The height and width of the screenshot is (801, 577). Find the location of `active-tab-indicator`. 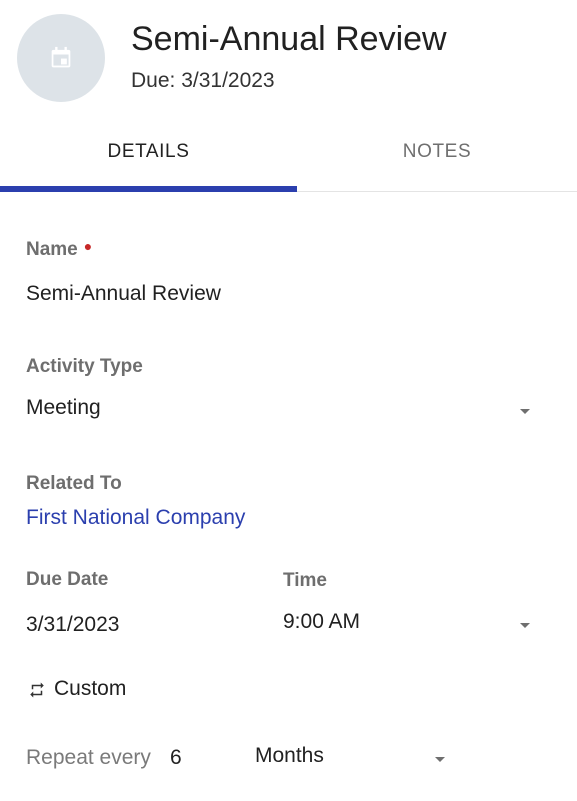

active-tab-indicator is located at coordinates (148, 189).